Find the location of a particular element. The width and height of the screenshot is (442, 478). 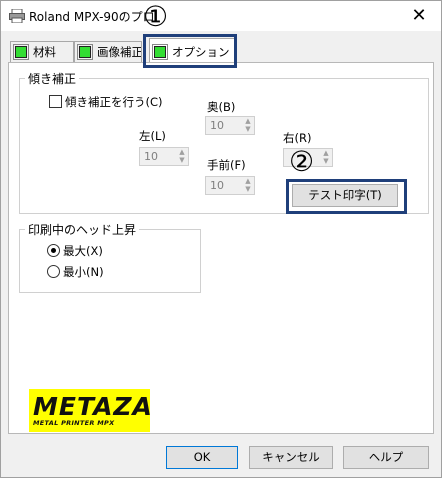

tilt-correction-group-label: 傾き補正 is located at coordinates (52, 78).